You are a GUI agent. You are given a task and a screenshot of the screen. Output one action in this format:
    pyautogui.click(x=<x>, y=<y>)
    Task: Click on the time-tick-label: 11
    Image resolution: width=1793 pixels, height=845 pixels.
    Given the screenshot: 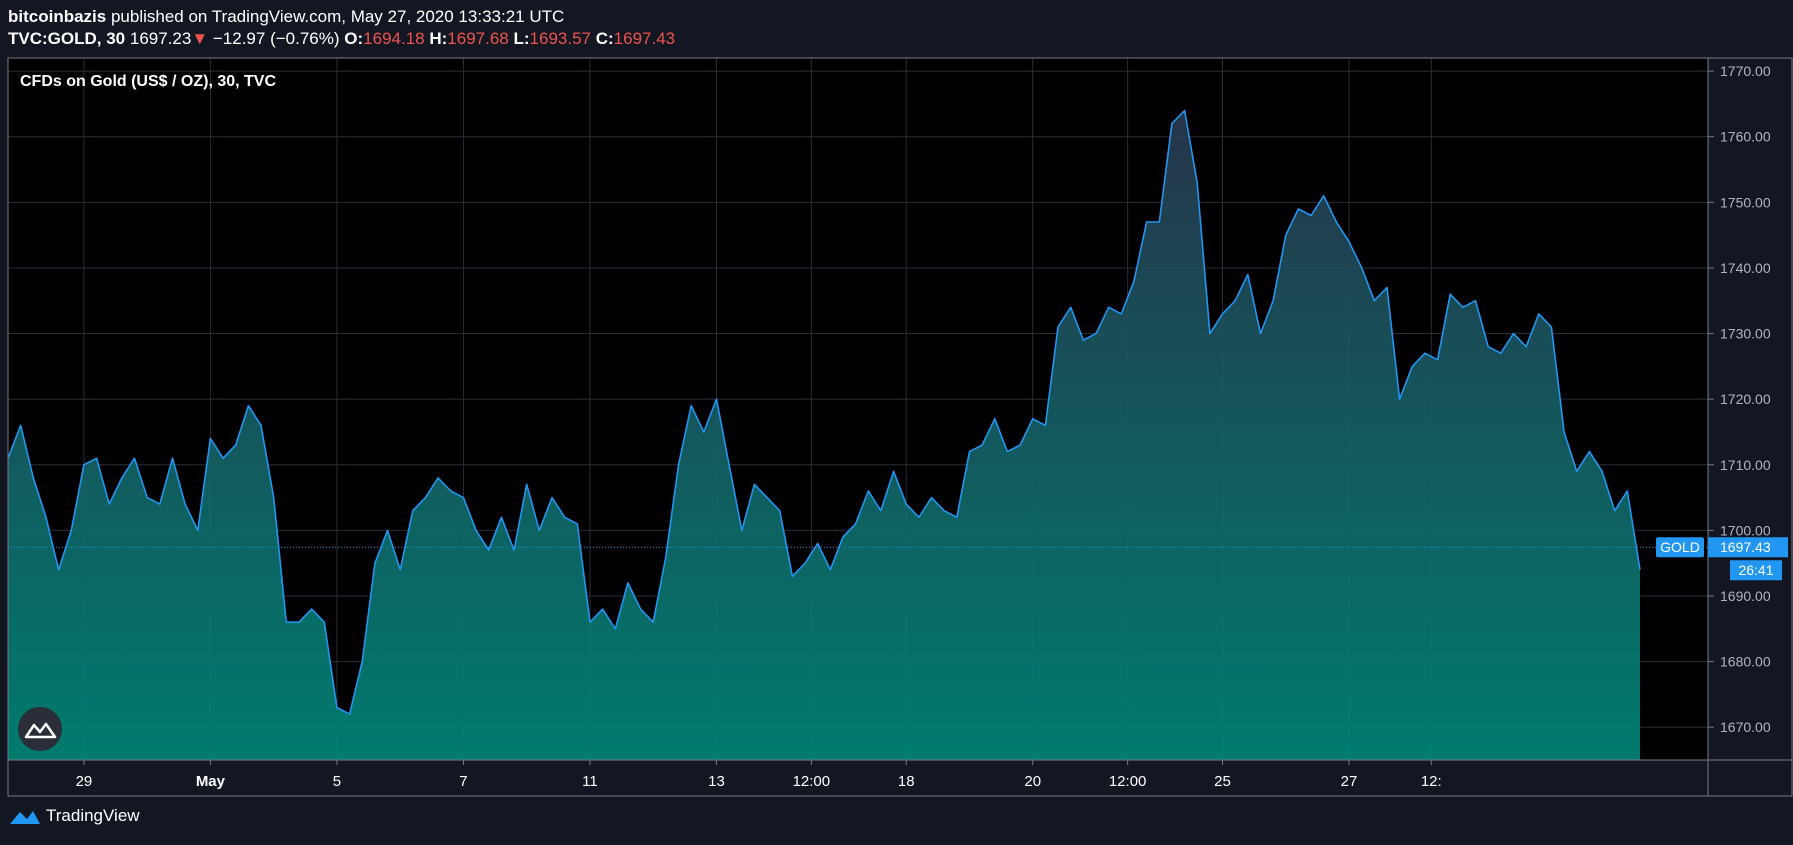 What is the action you would take?
    pyautogui.click(x=590, y=781)
    